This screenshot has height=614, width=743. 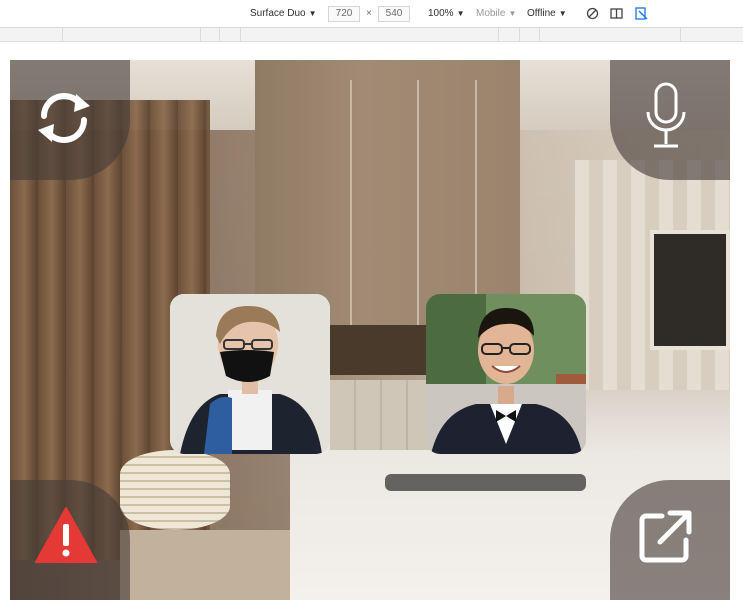 I want to click on participant-1-avatar, so click(x=250, y=374).